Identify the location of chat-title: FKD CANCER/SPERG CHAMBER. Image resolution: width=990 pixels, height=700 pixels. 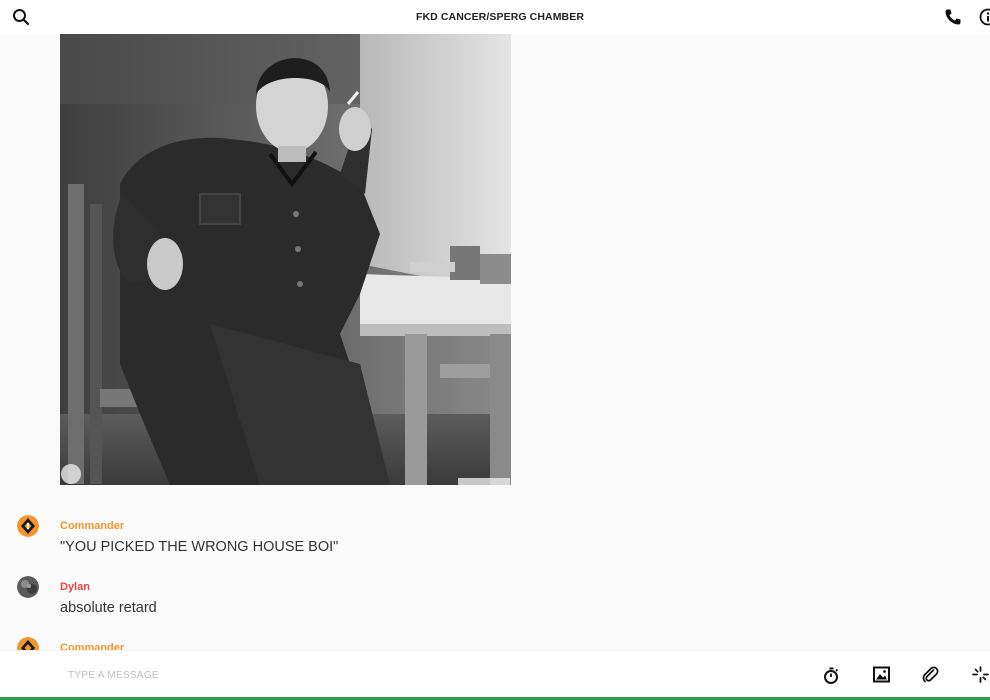
(500, 17).